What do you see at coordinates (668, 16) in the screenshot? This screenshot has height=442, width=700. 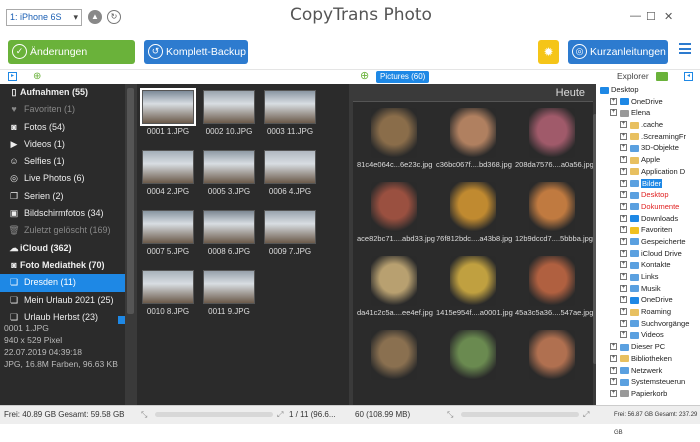 I see `close-icon: ✕` at bounding box center [668, 16].